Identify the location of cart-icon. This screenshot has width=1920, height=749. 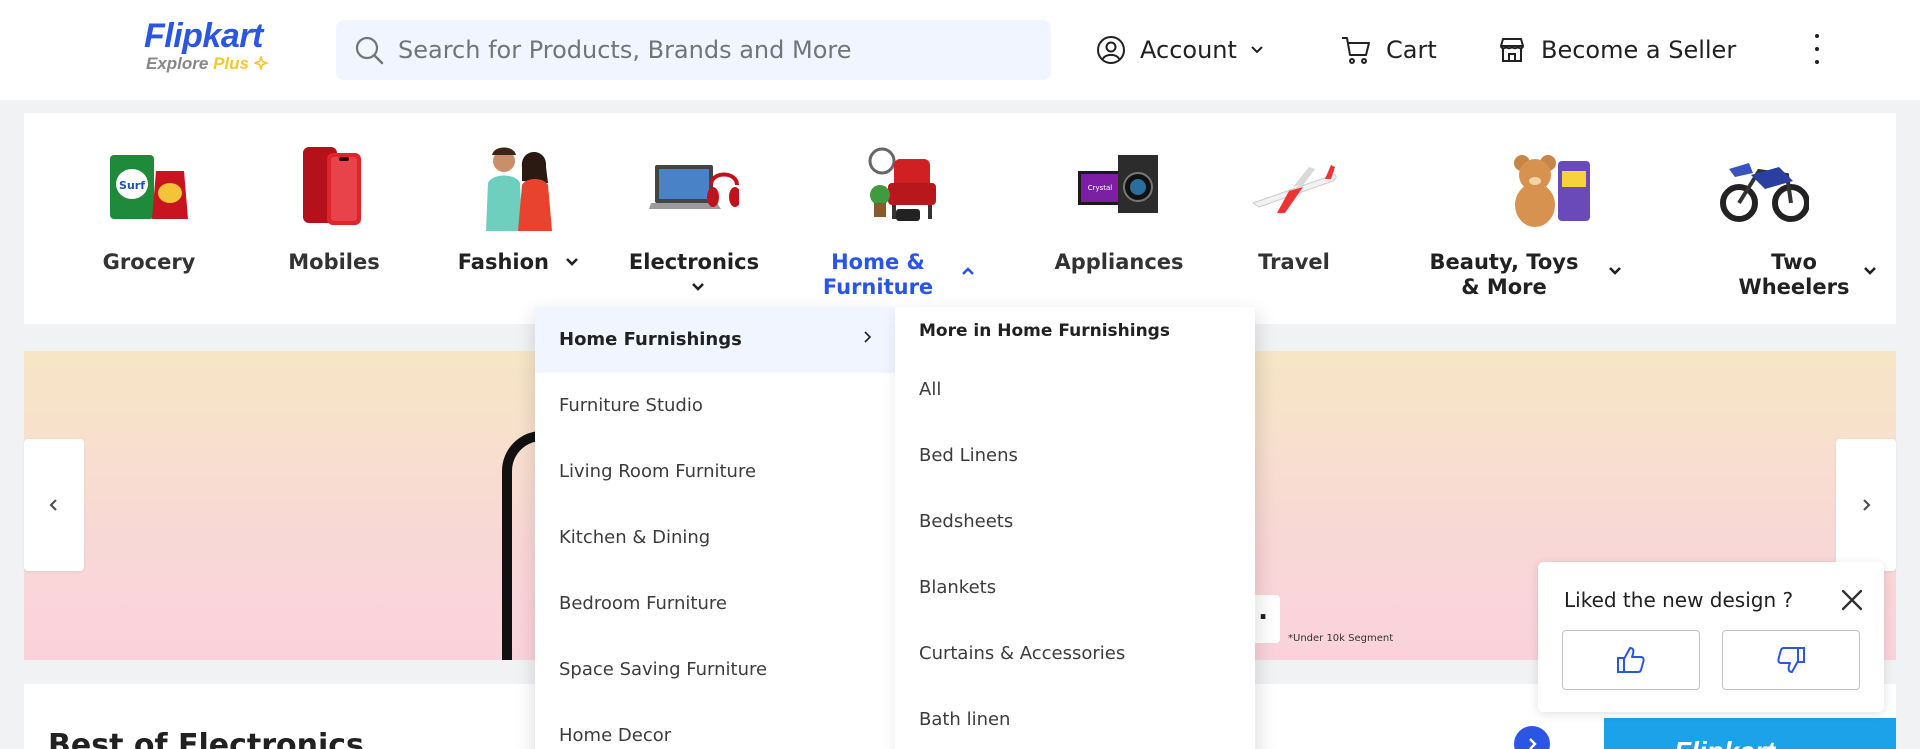
(1356, 50).